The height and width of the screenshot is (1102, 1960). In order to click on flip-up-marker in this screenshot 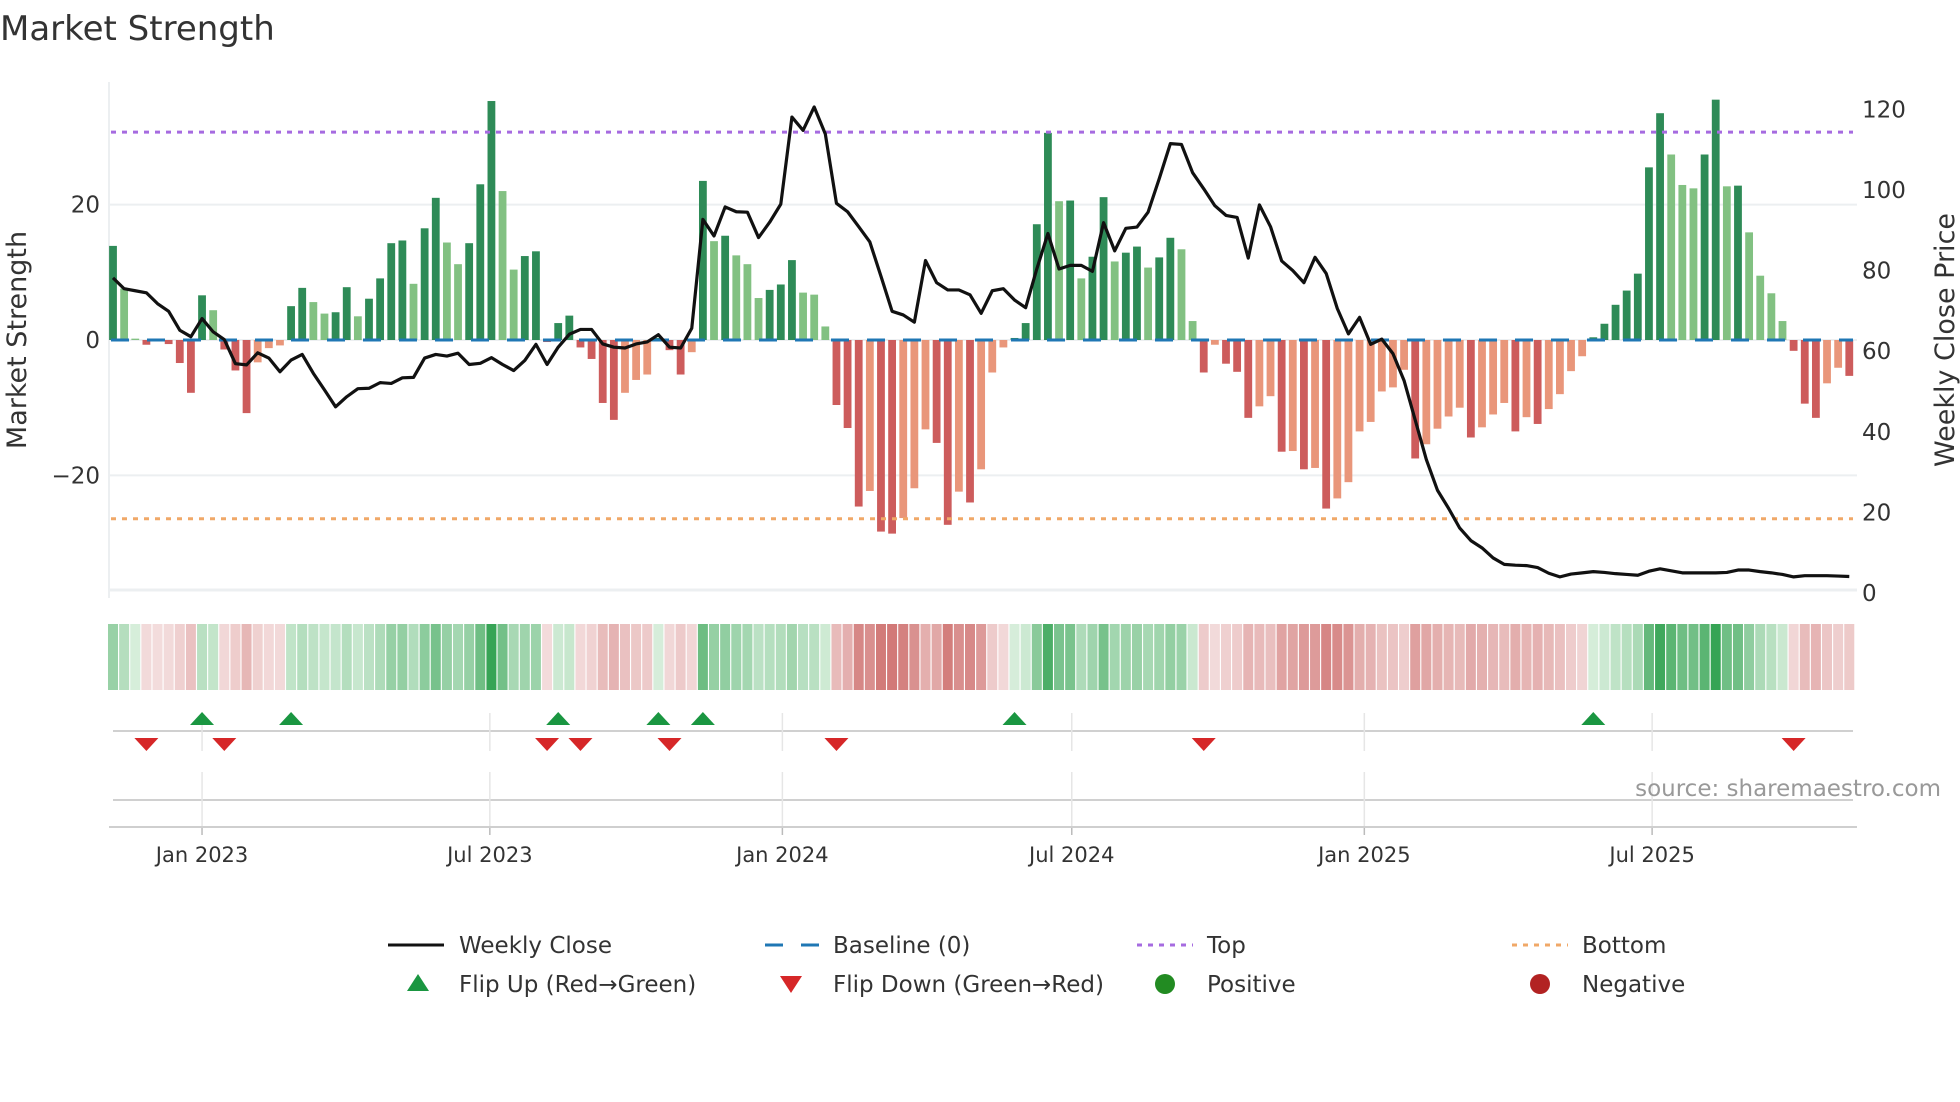, I will do `click(658, 718)`.